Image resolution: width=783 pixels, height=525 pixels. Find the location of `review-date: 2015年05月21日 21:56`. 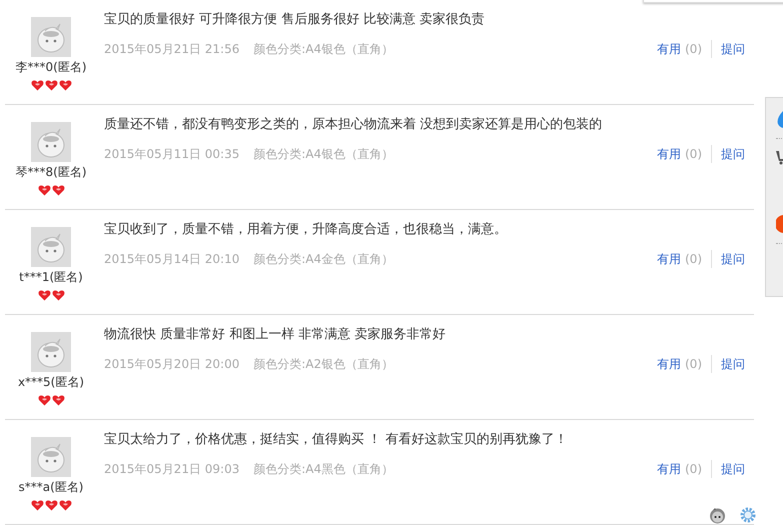

review-date: 2015年05月21日 21:56 is located at coordinates (172, 49).